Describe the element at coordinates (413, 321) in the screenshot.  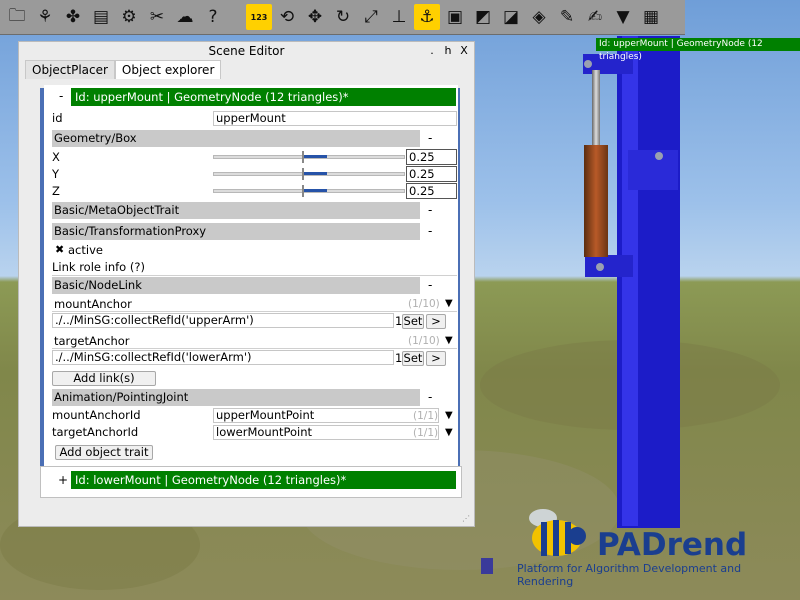
I see `mount-anchor-set-button: Set` at that location.